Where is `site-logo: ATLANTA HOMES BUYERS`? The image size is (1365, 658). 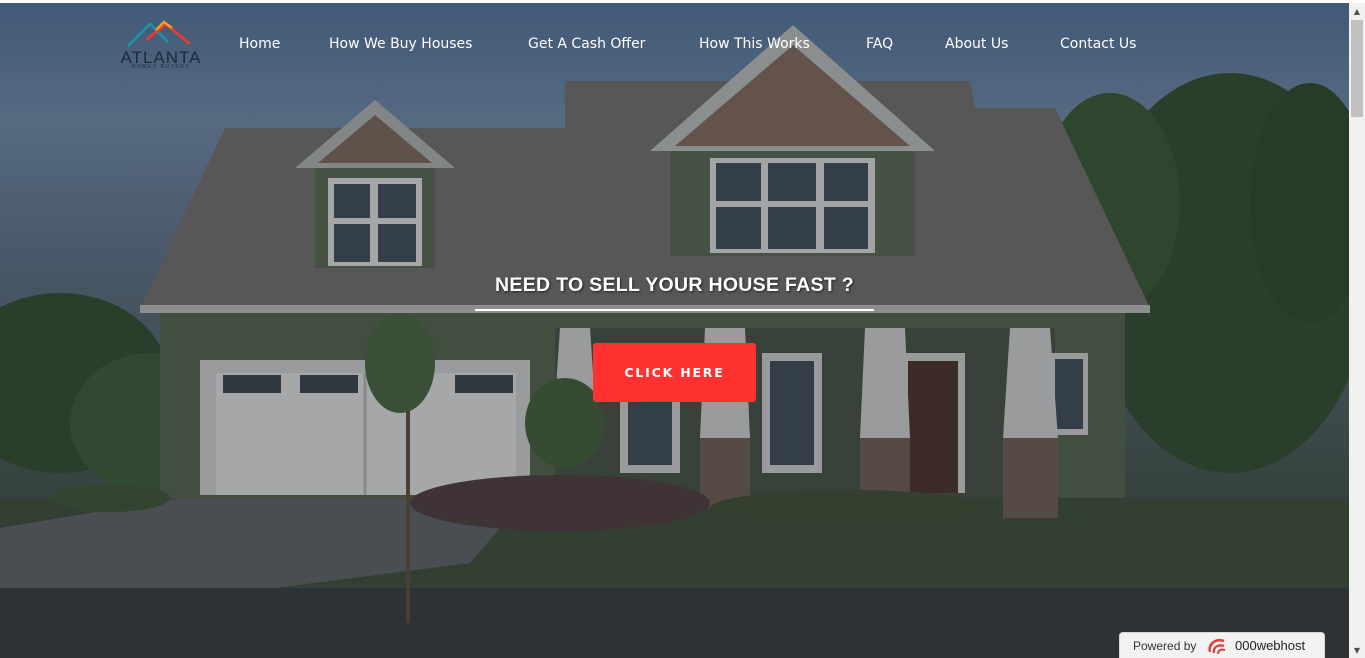 site-logo: ATLANTA HOMES BUYERS is located at coordinates (161, 45).